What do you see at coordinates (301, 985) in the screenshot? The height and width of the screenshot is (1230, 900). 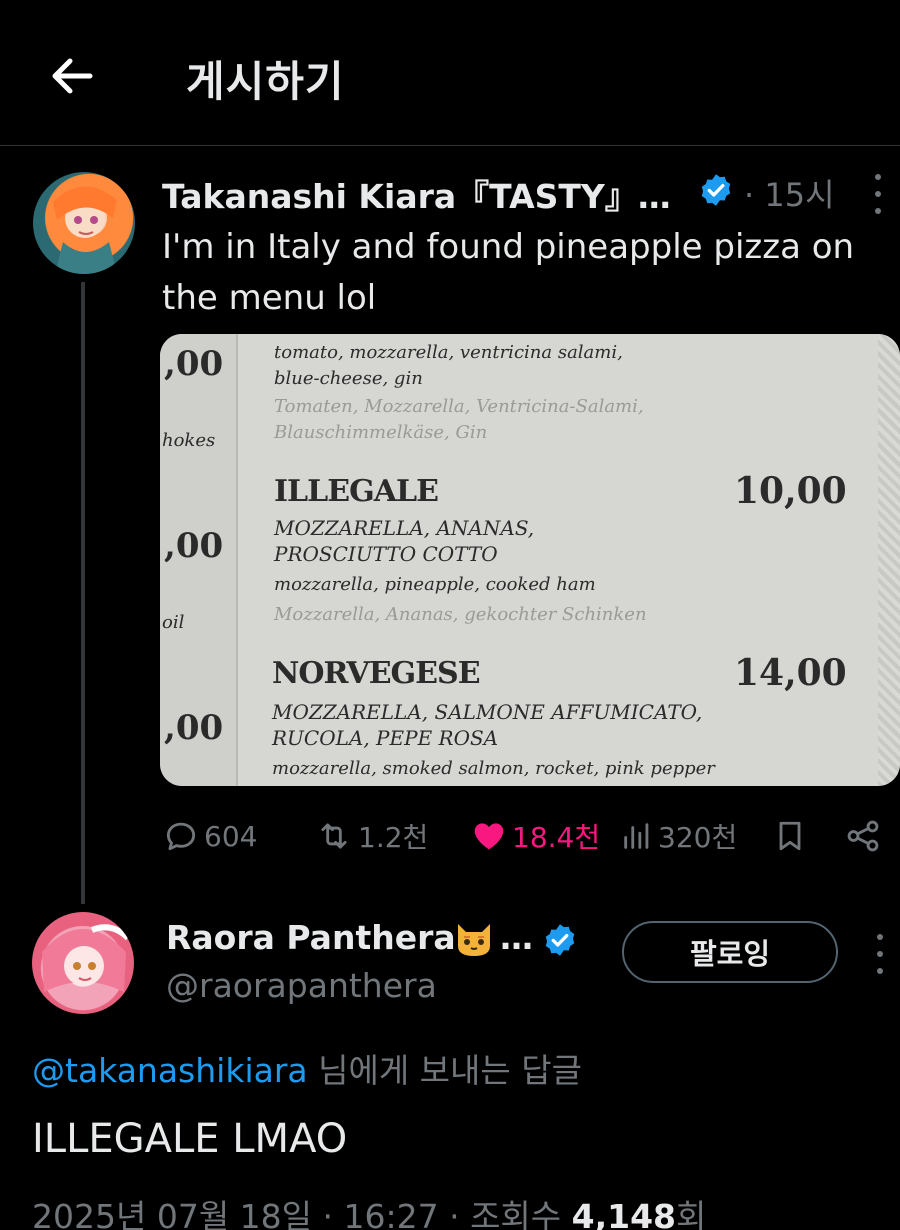 I see `reply-author-handle: @raorapanthera` at bounding box center [301, 985].